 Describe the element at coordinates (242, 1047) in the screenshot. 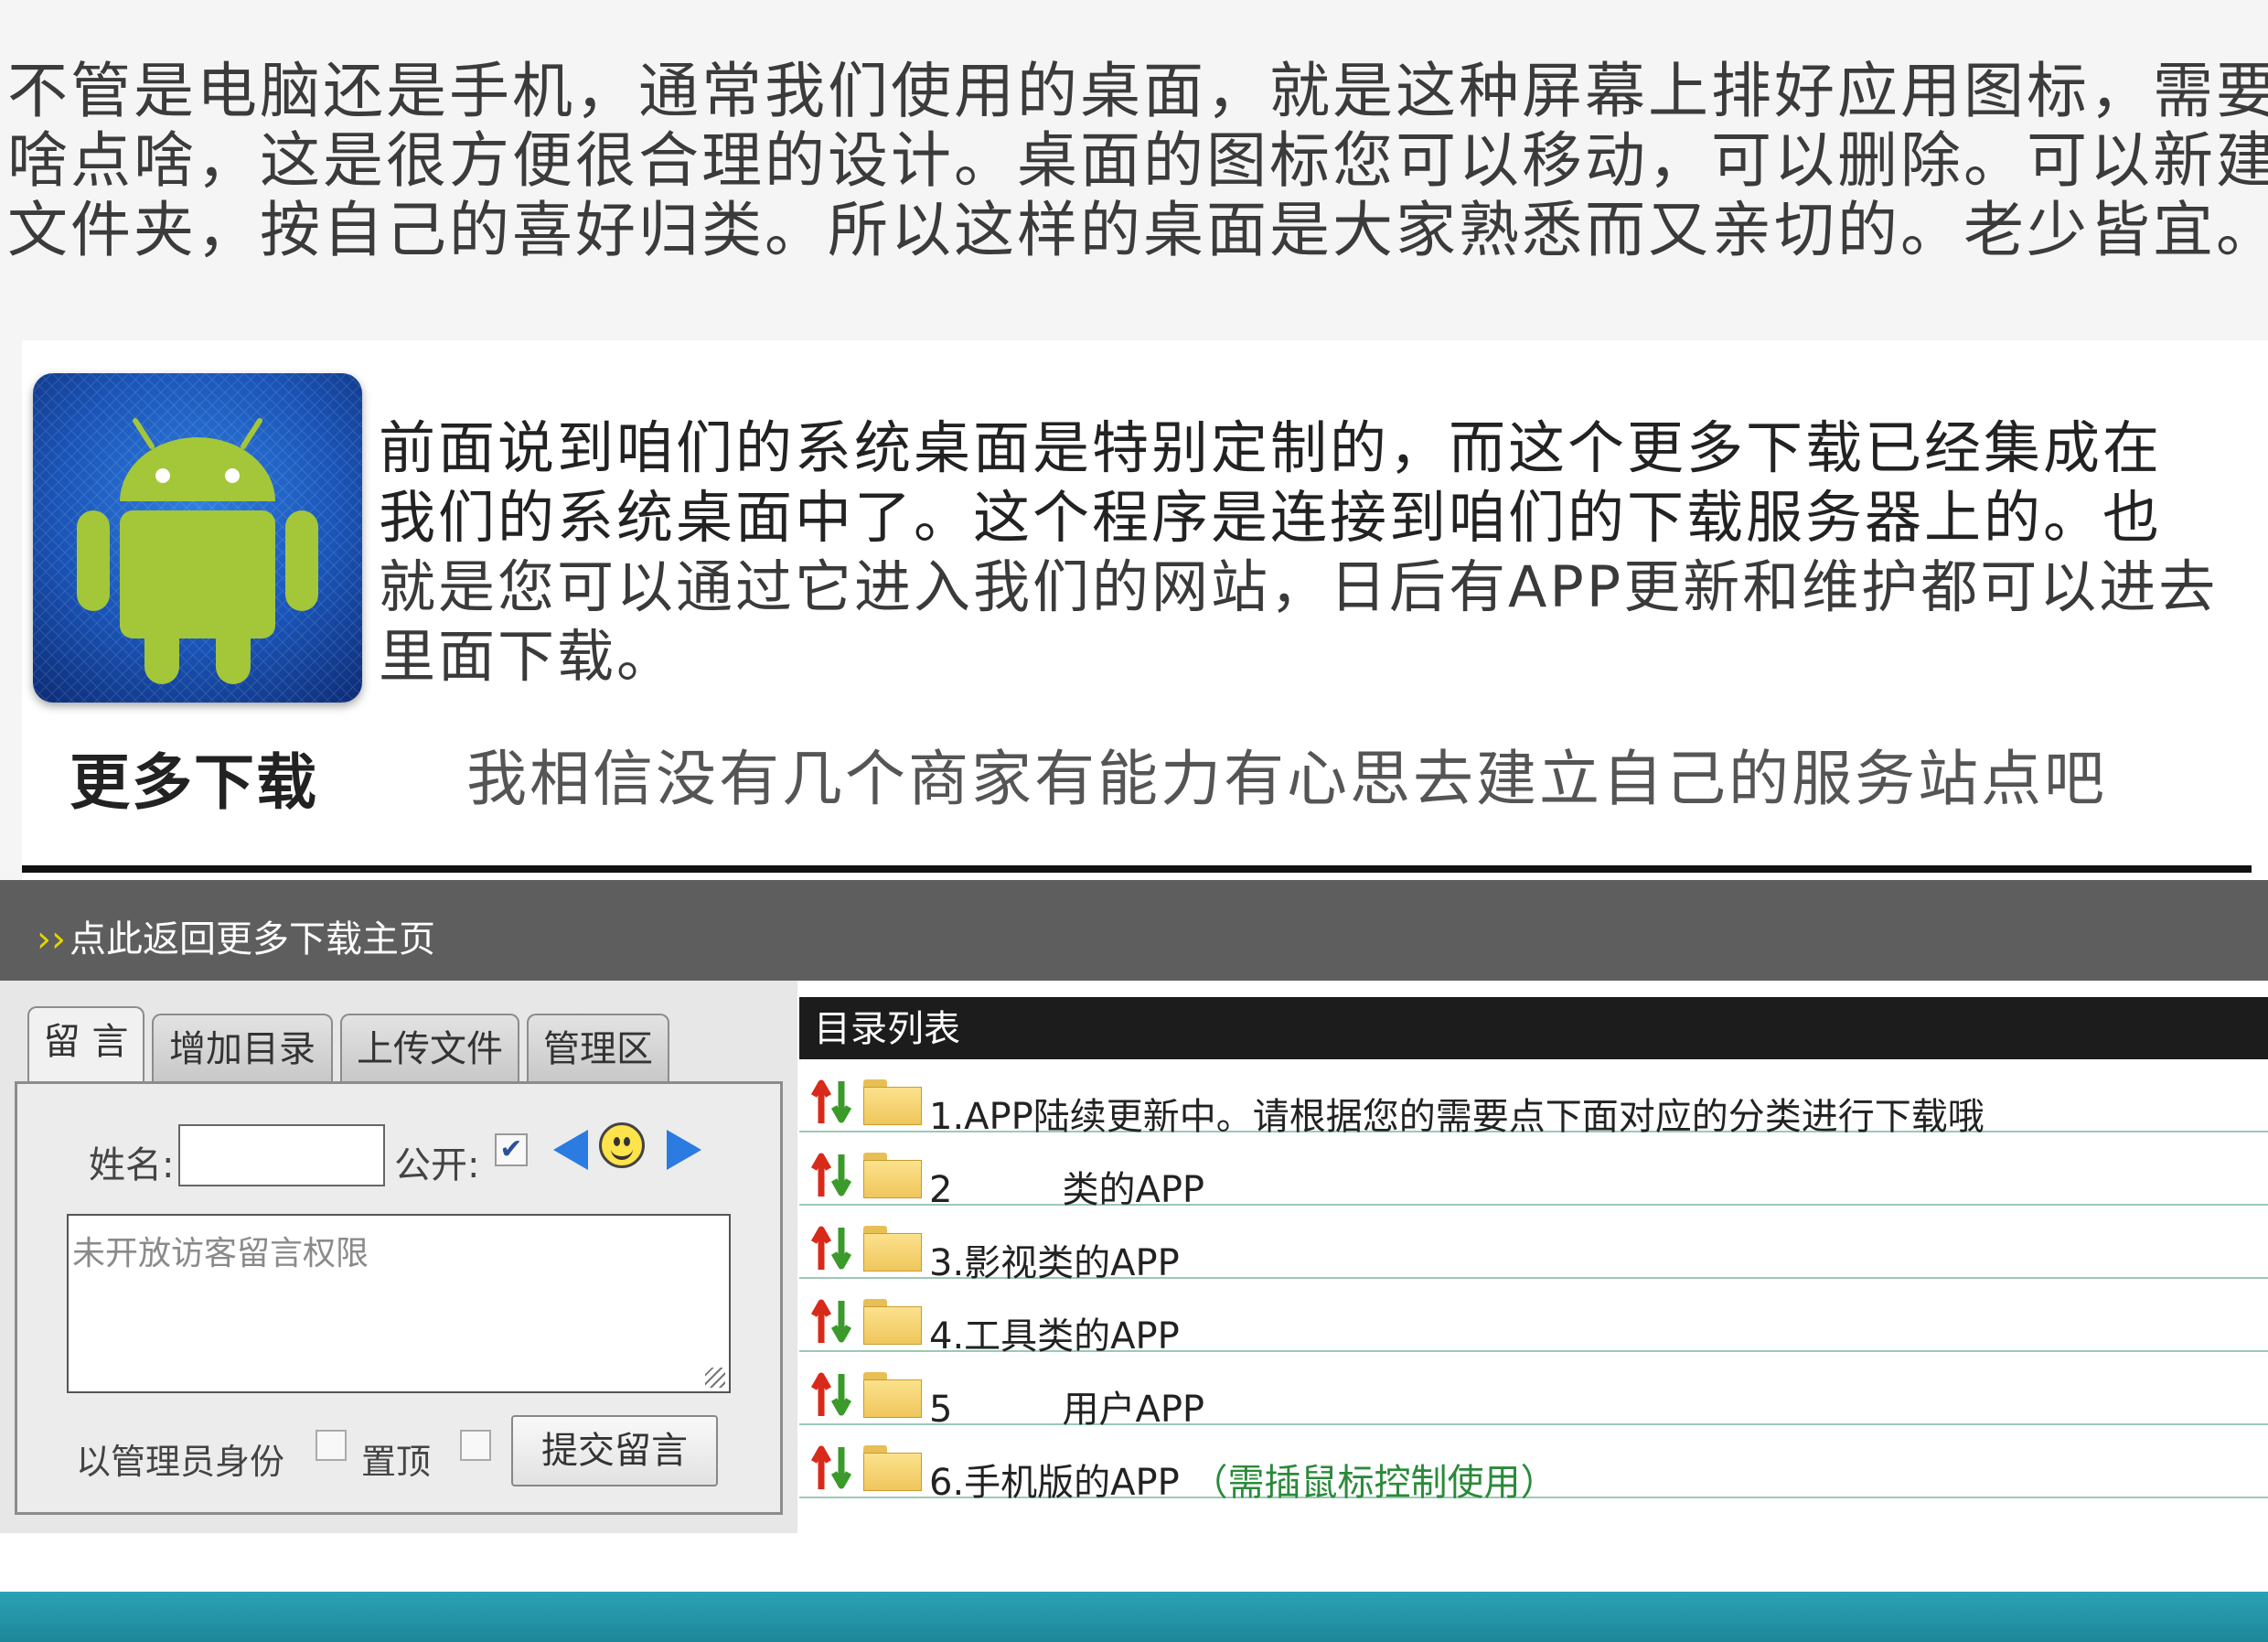

I see `tab-add-directory: 增加目录` at that location.